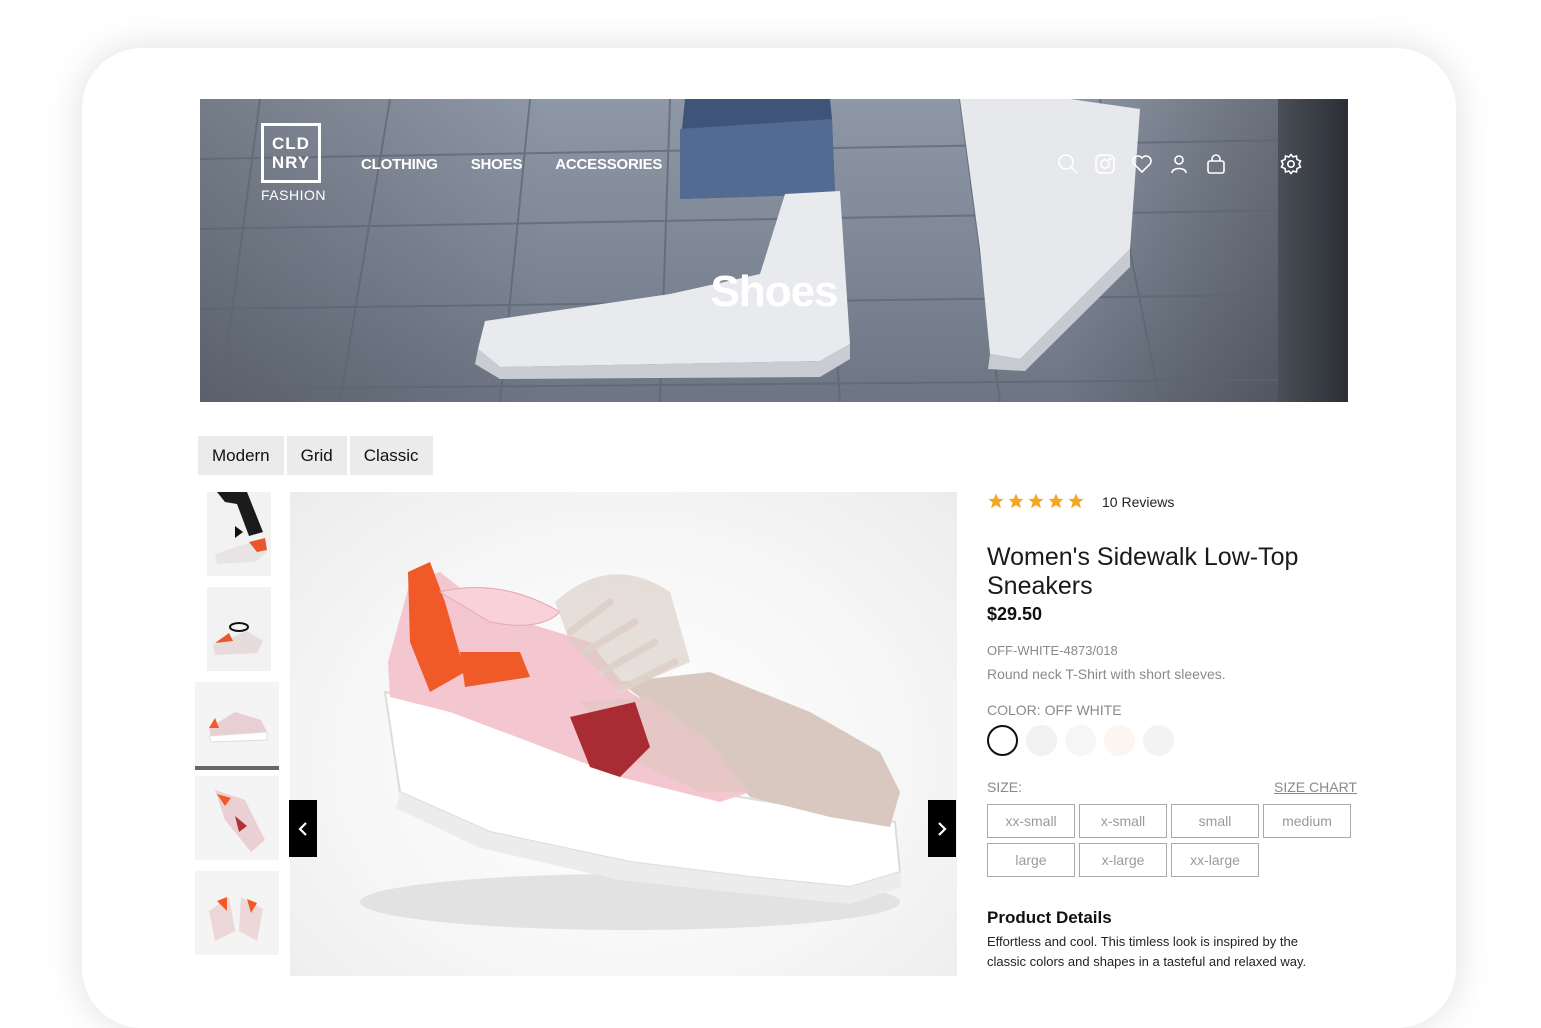  I want to click on rating-stars, so click(1036, 501).